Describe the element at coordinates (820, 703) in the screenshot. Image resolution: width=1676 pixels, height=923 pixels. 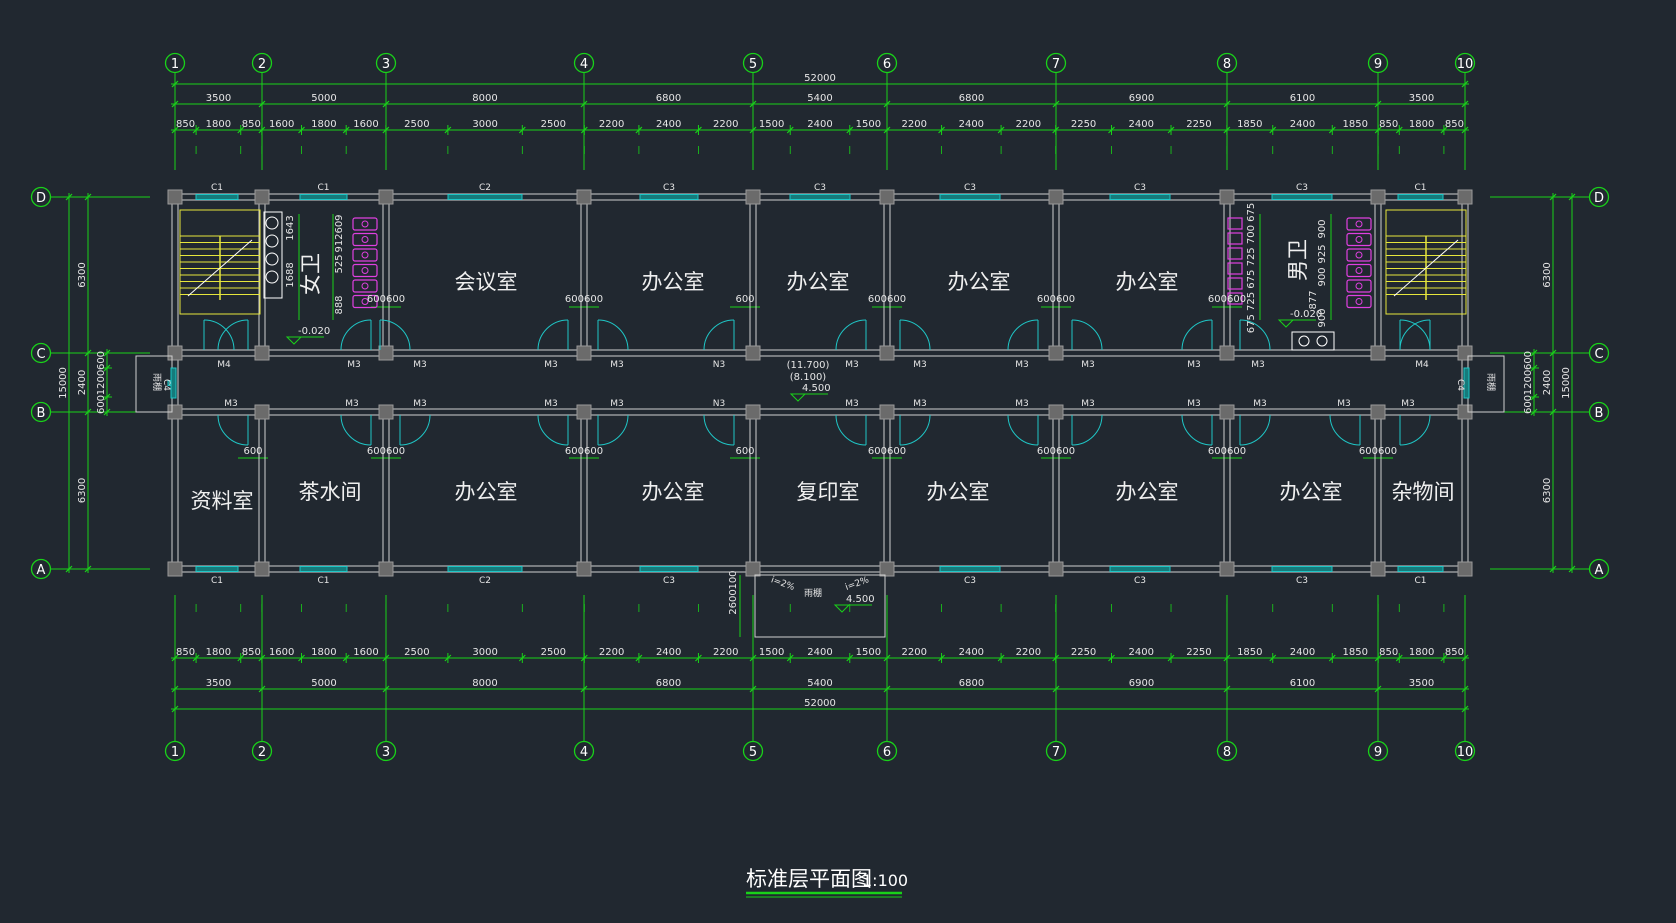
I see `dim-bottom-total-value: 52000` at that location.